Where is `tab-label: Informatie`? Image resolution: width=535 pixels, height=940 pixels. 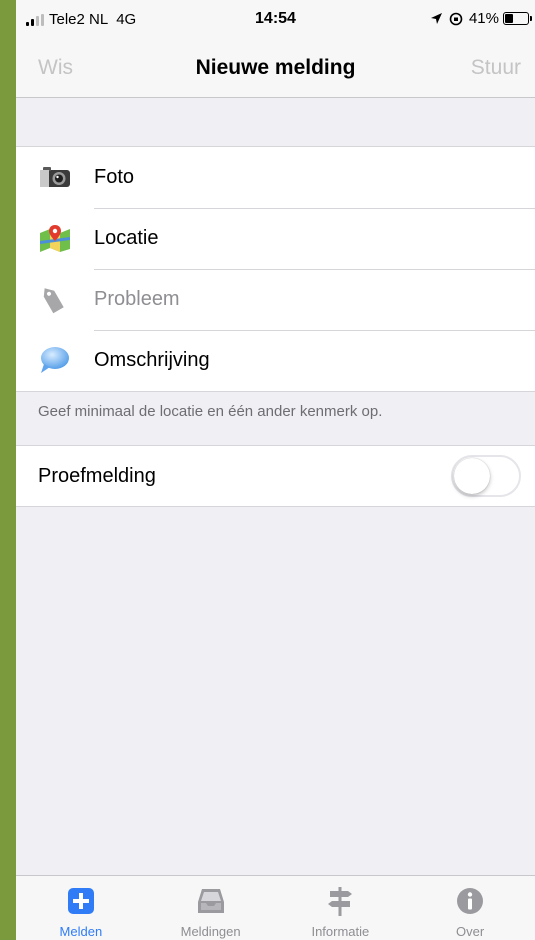
tab-label: Informatie is located at coordinates (340, 931).